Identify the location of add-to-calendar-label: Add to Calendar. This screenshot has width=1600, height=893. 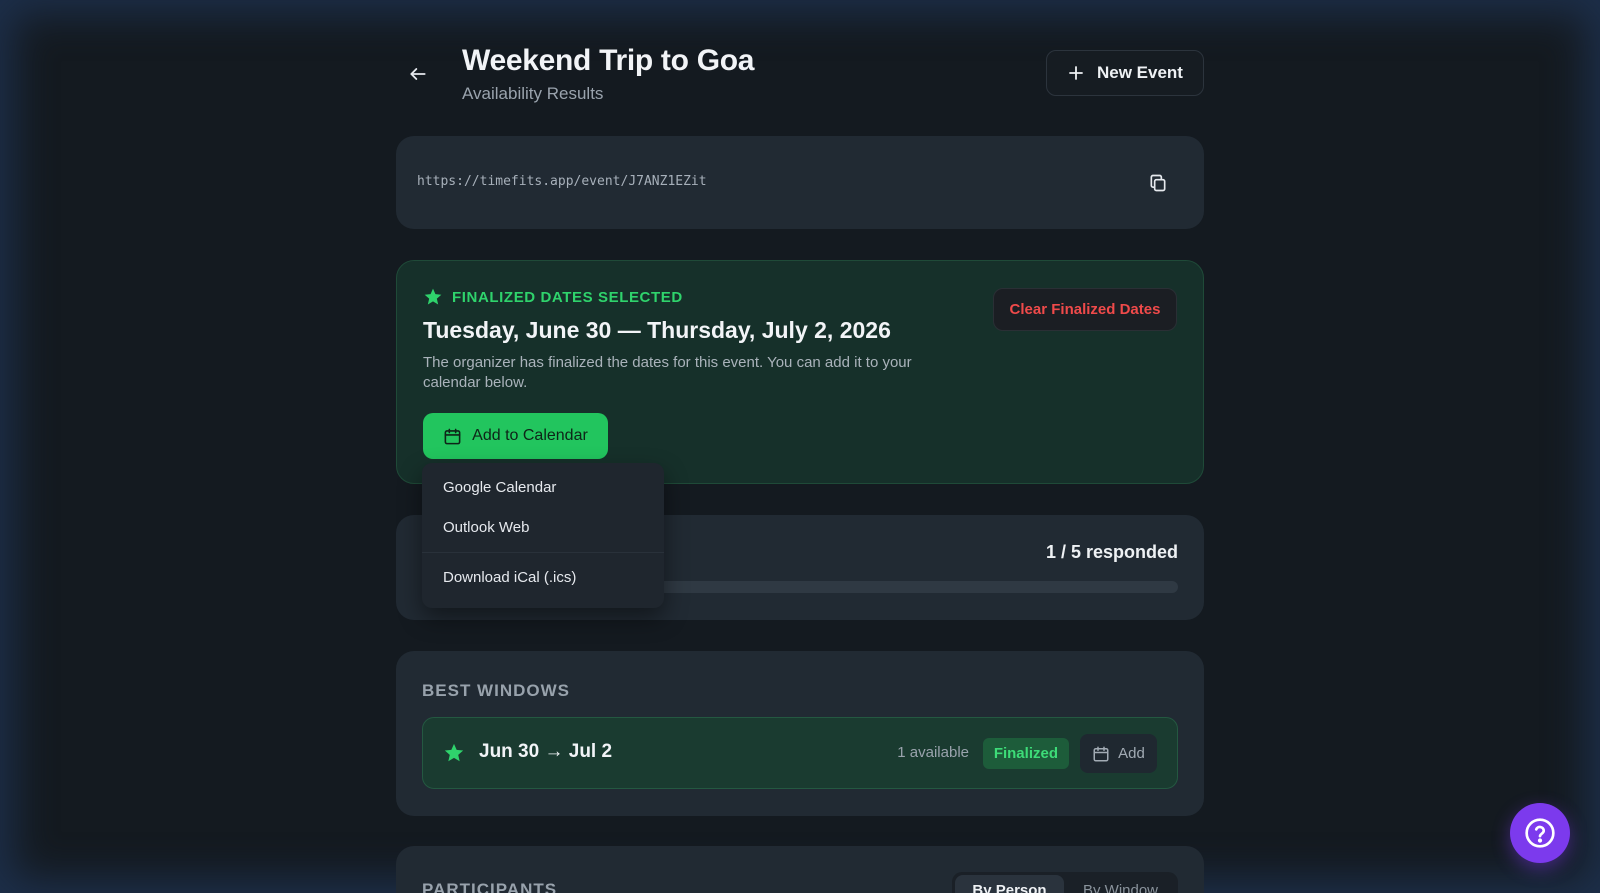
(530, 435).